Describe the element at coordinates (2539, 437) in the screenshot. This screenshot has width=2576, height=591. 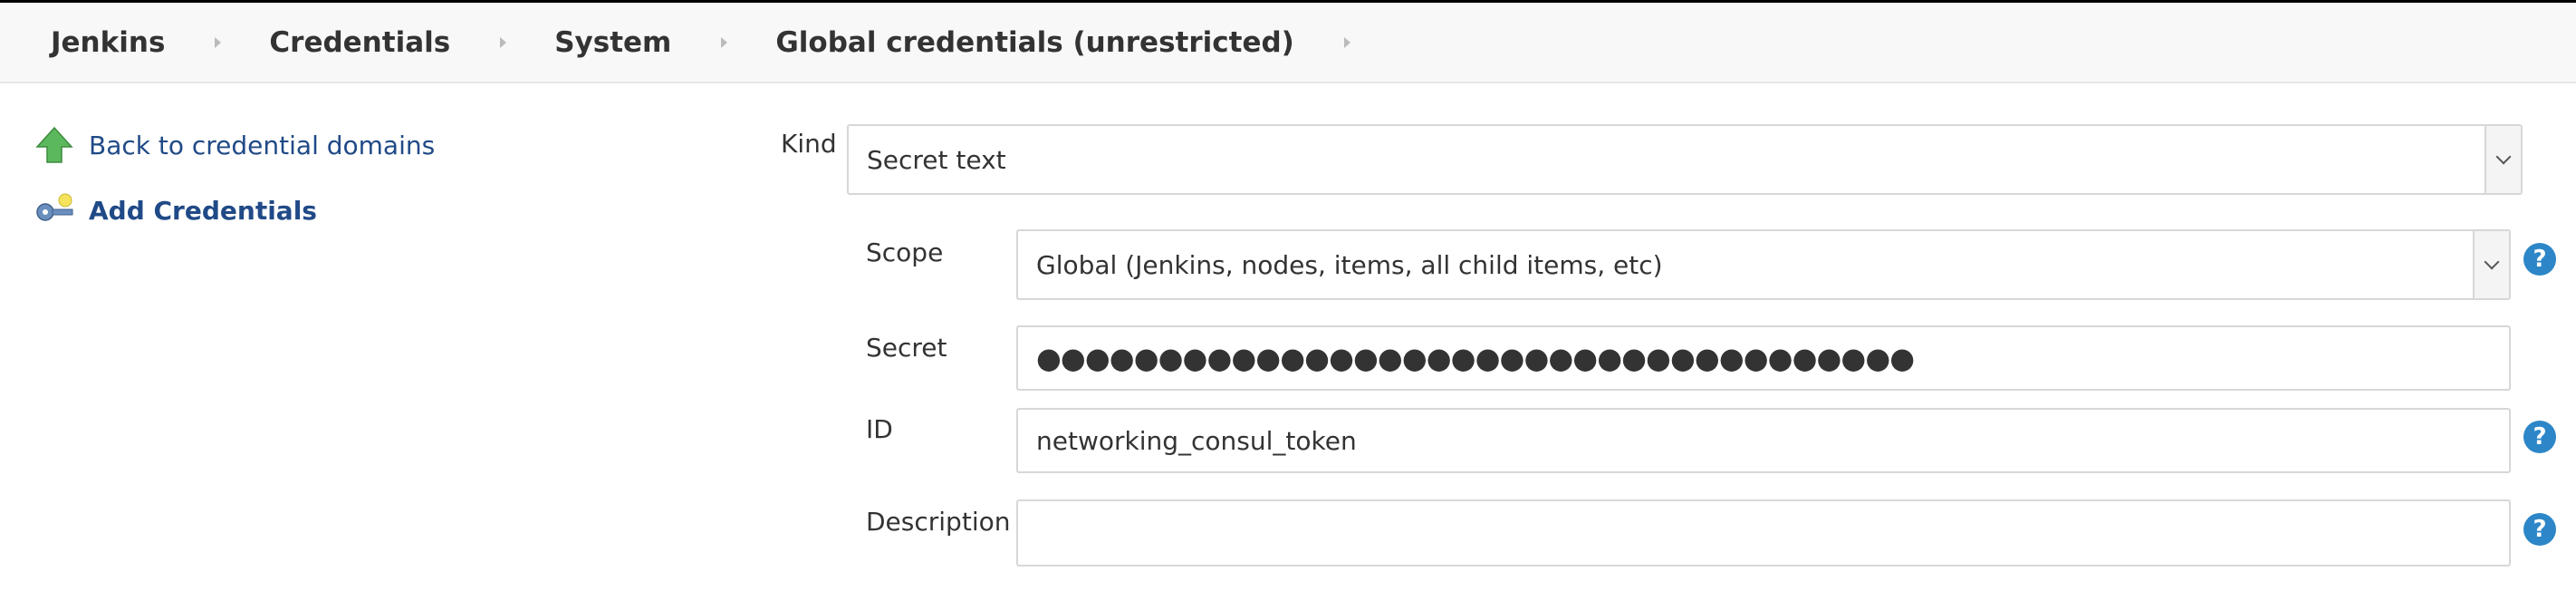
I see `id-help-icon: ?` at that location.